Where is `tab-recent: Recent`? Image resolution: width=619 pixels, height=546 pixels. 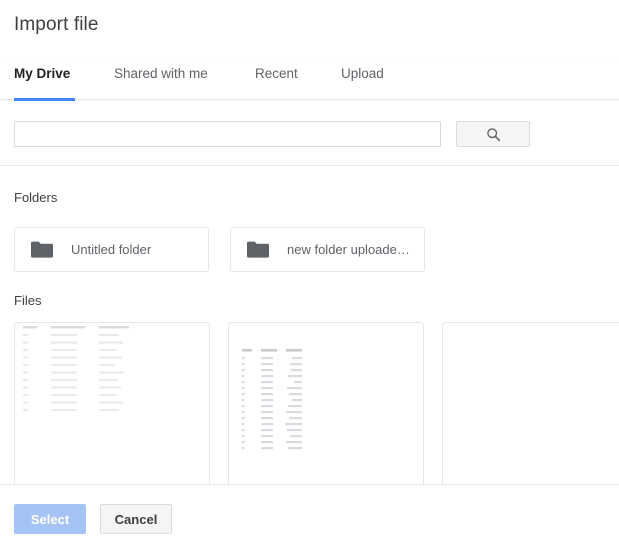
tab-recent: Recent is located at coordinates (276, 73).